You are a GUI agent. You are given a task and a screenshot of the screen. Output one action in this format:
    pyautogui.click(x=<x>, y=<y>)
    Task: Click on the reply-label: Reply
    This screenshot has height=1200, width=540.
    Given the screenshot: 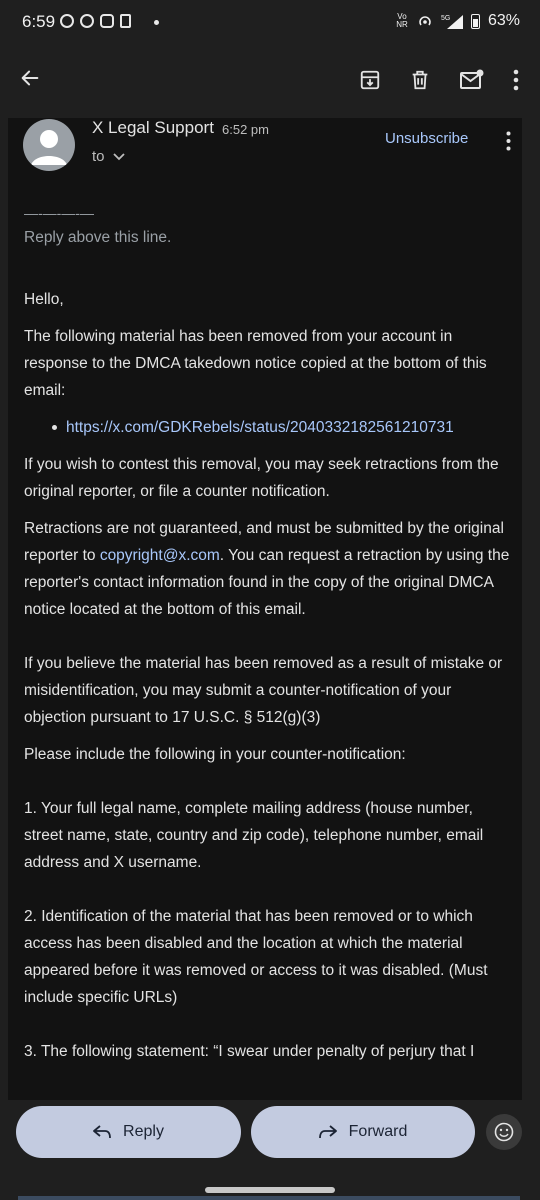 What is the action you would take?
    pyautogui.click(x=143, y=1131)
    